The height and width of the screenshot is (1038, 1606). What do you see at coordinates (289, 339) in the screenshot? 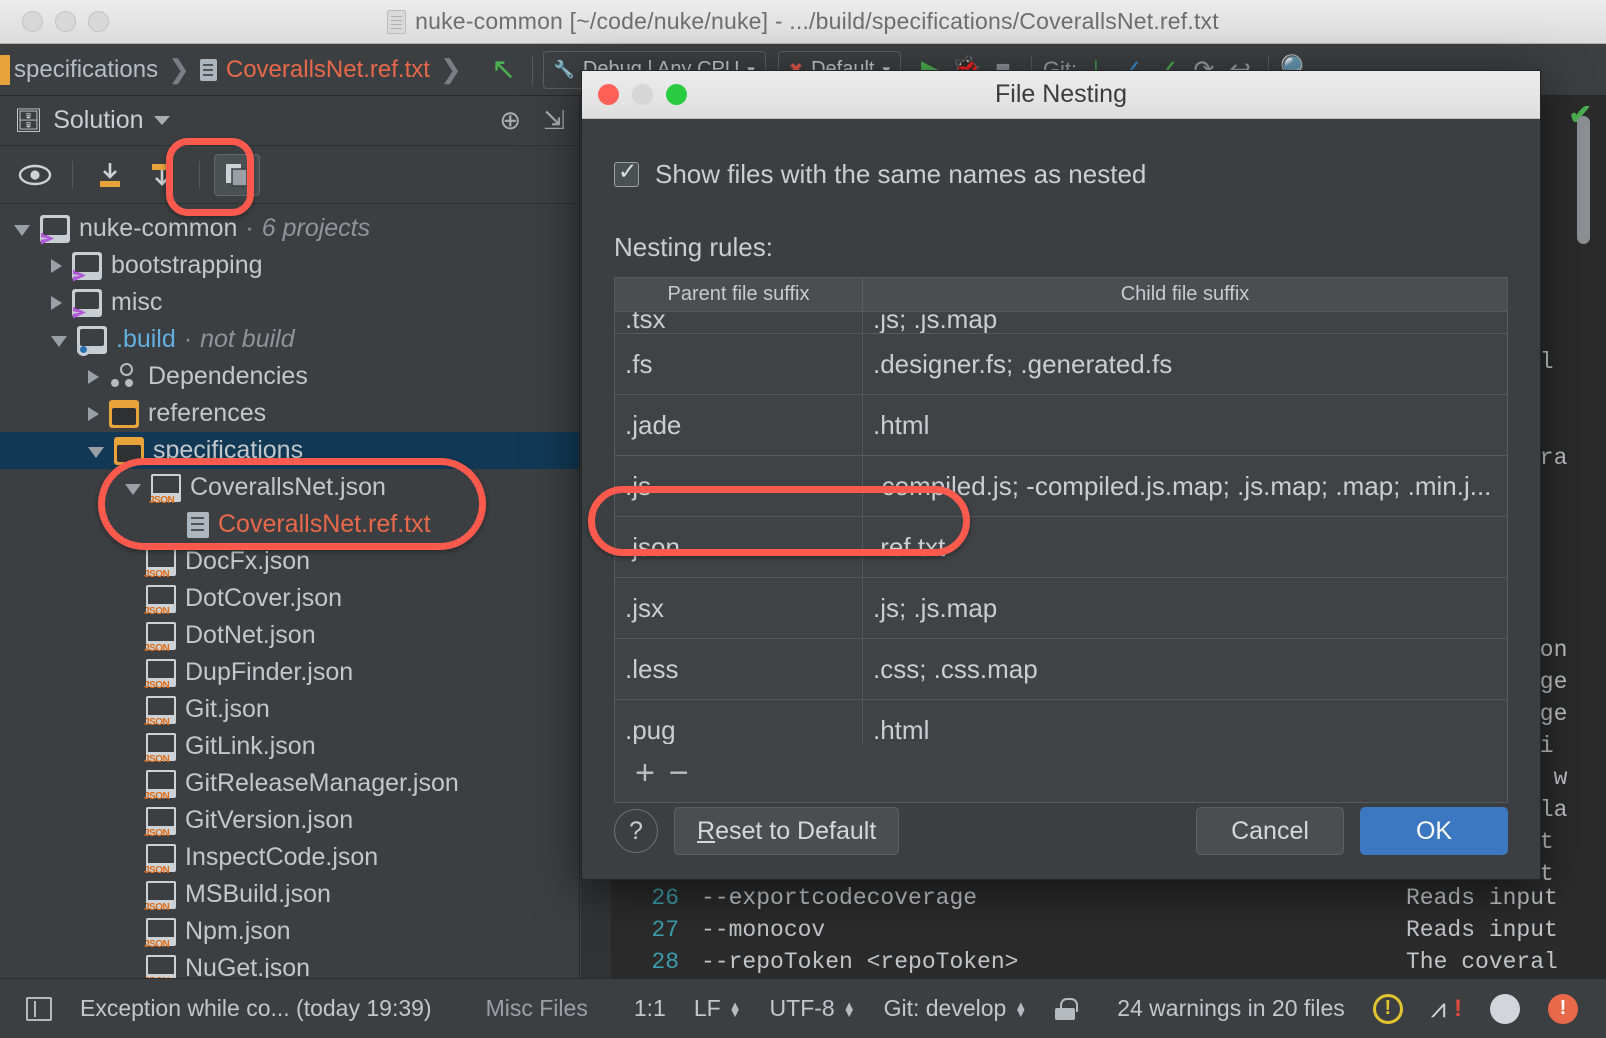
I see `tree-item--build: .build · not build` at bounding box center [289, 339].